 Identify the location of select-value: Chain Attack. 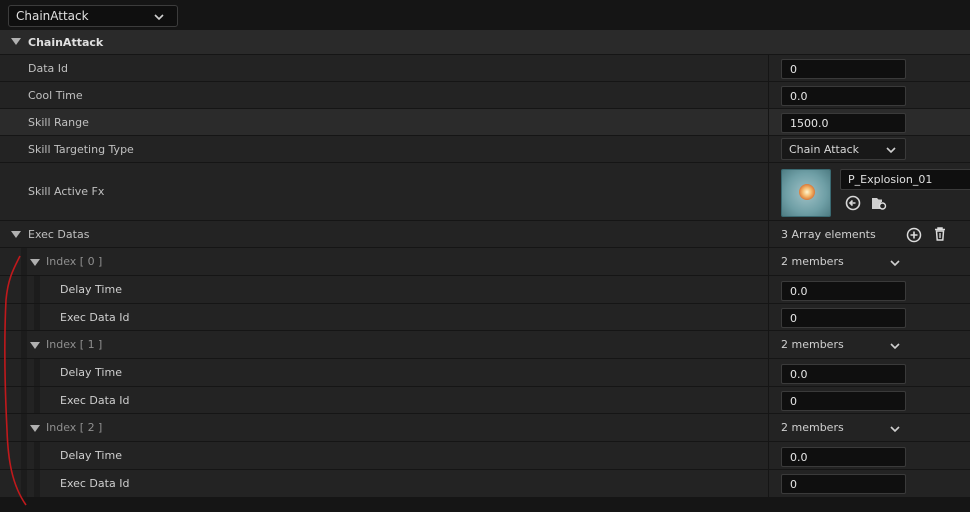
(824, 149).